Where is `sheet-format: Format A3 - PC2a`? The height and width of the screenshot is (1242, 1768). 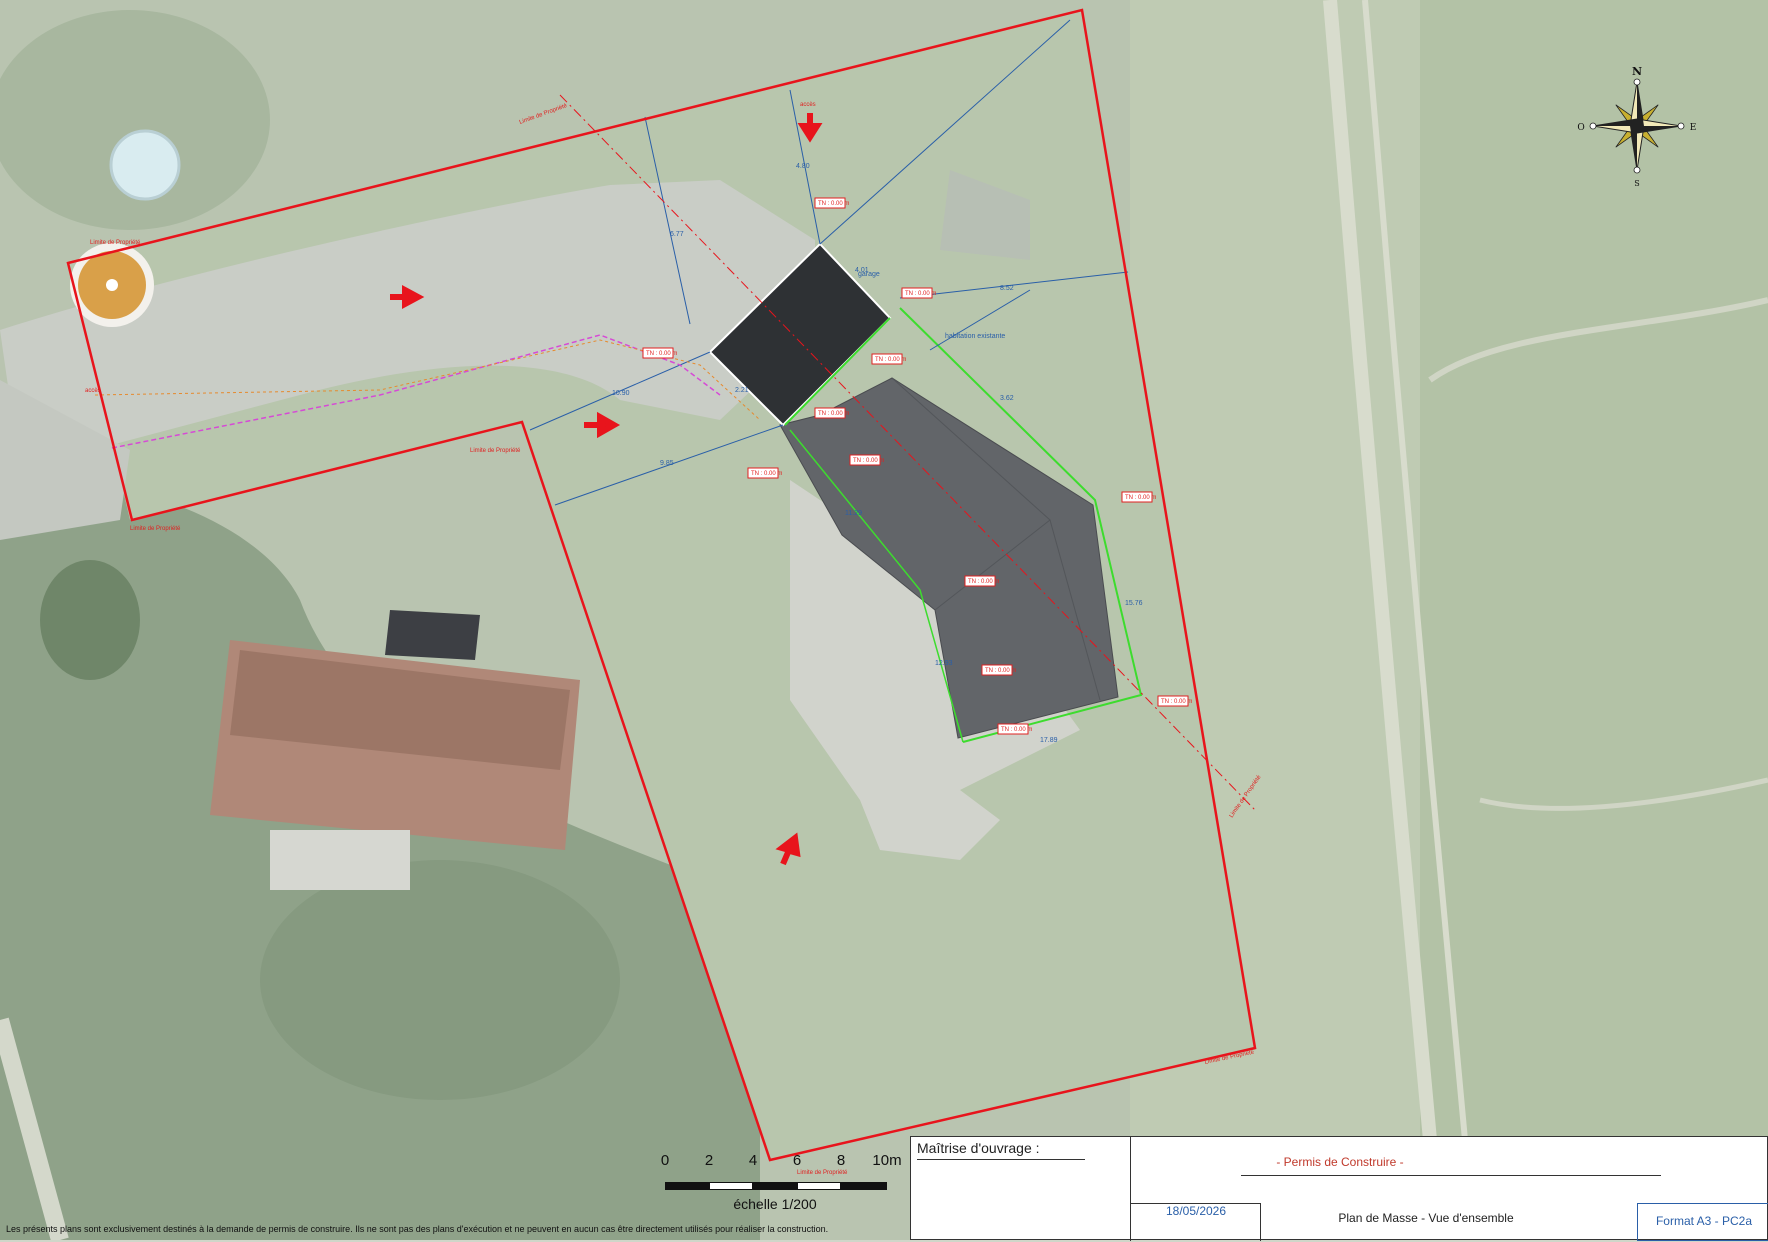 sheet-format: Format A3 - PC2a is located at coordinates (1704, 1221).